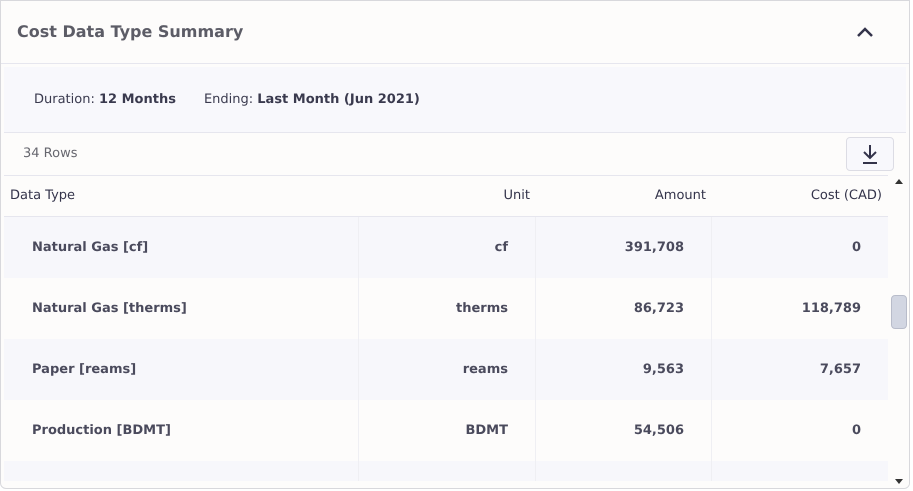  I want to click on download-button, so click(870, 154).